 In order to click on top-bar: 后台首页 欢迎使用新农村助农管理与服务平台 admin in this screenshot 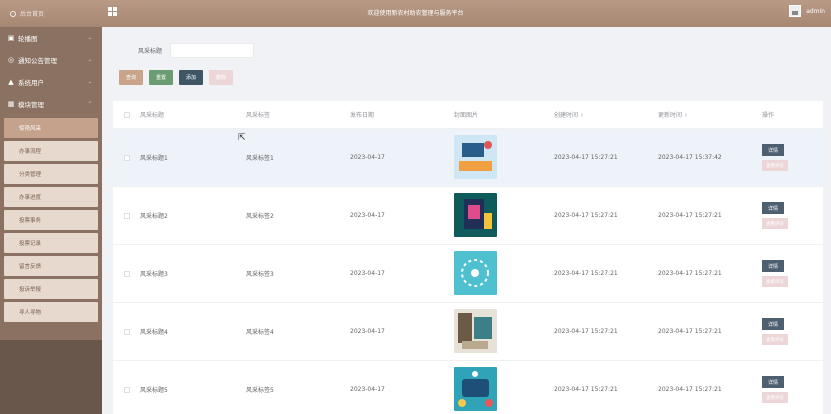, I will do `click(415, 13)`.